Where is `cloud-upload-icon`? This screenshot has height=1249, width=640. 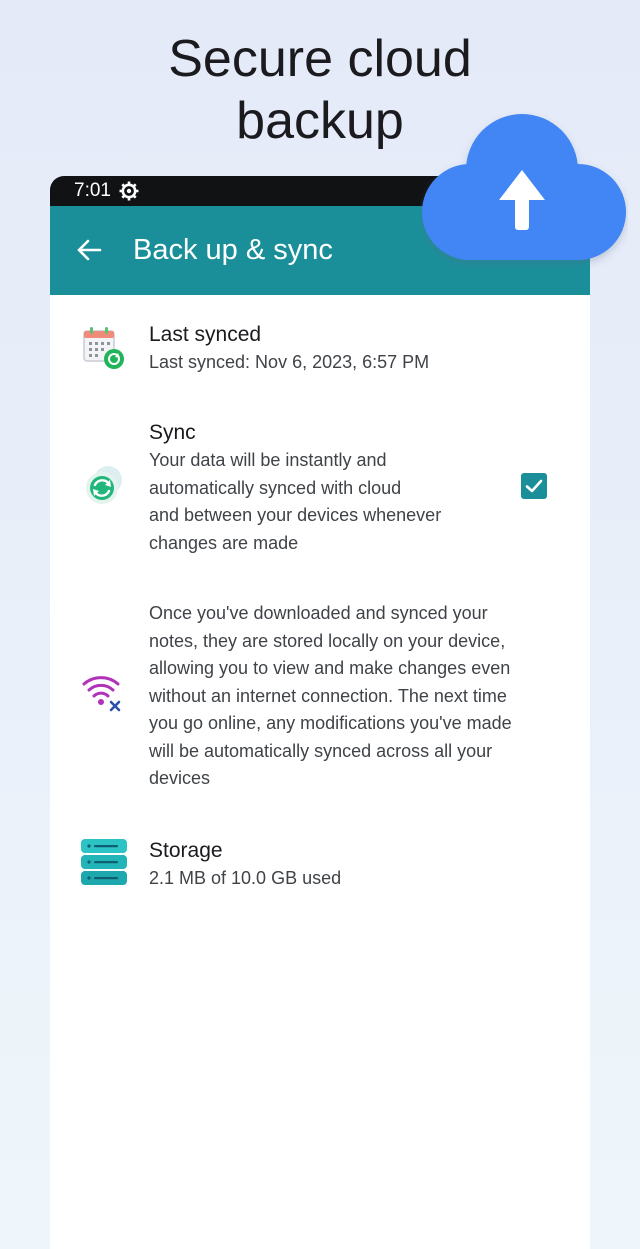
cloud-upload-icon is located at coordinates (524, 192).